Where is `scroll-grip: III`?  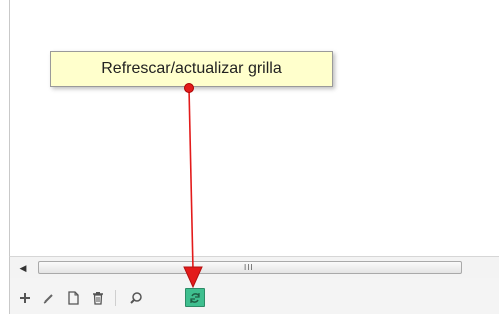 scroll-grip: III is located at coordinates (249, 267).